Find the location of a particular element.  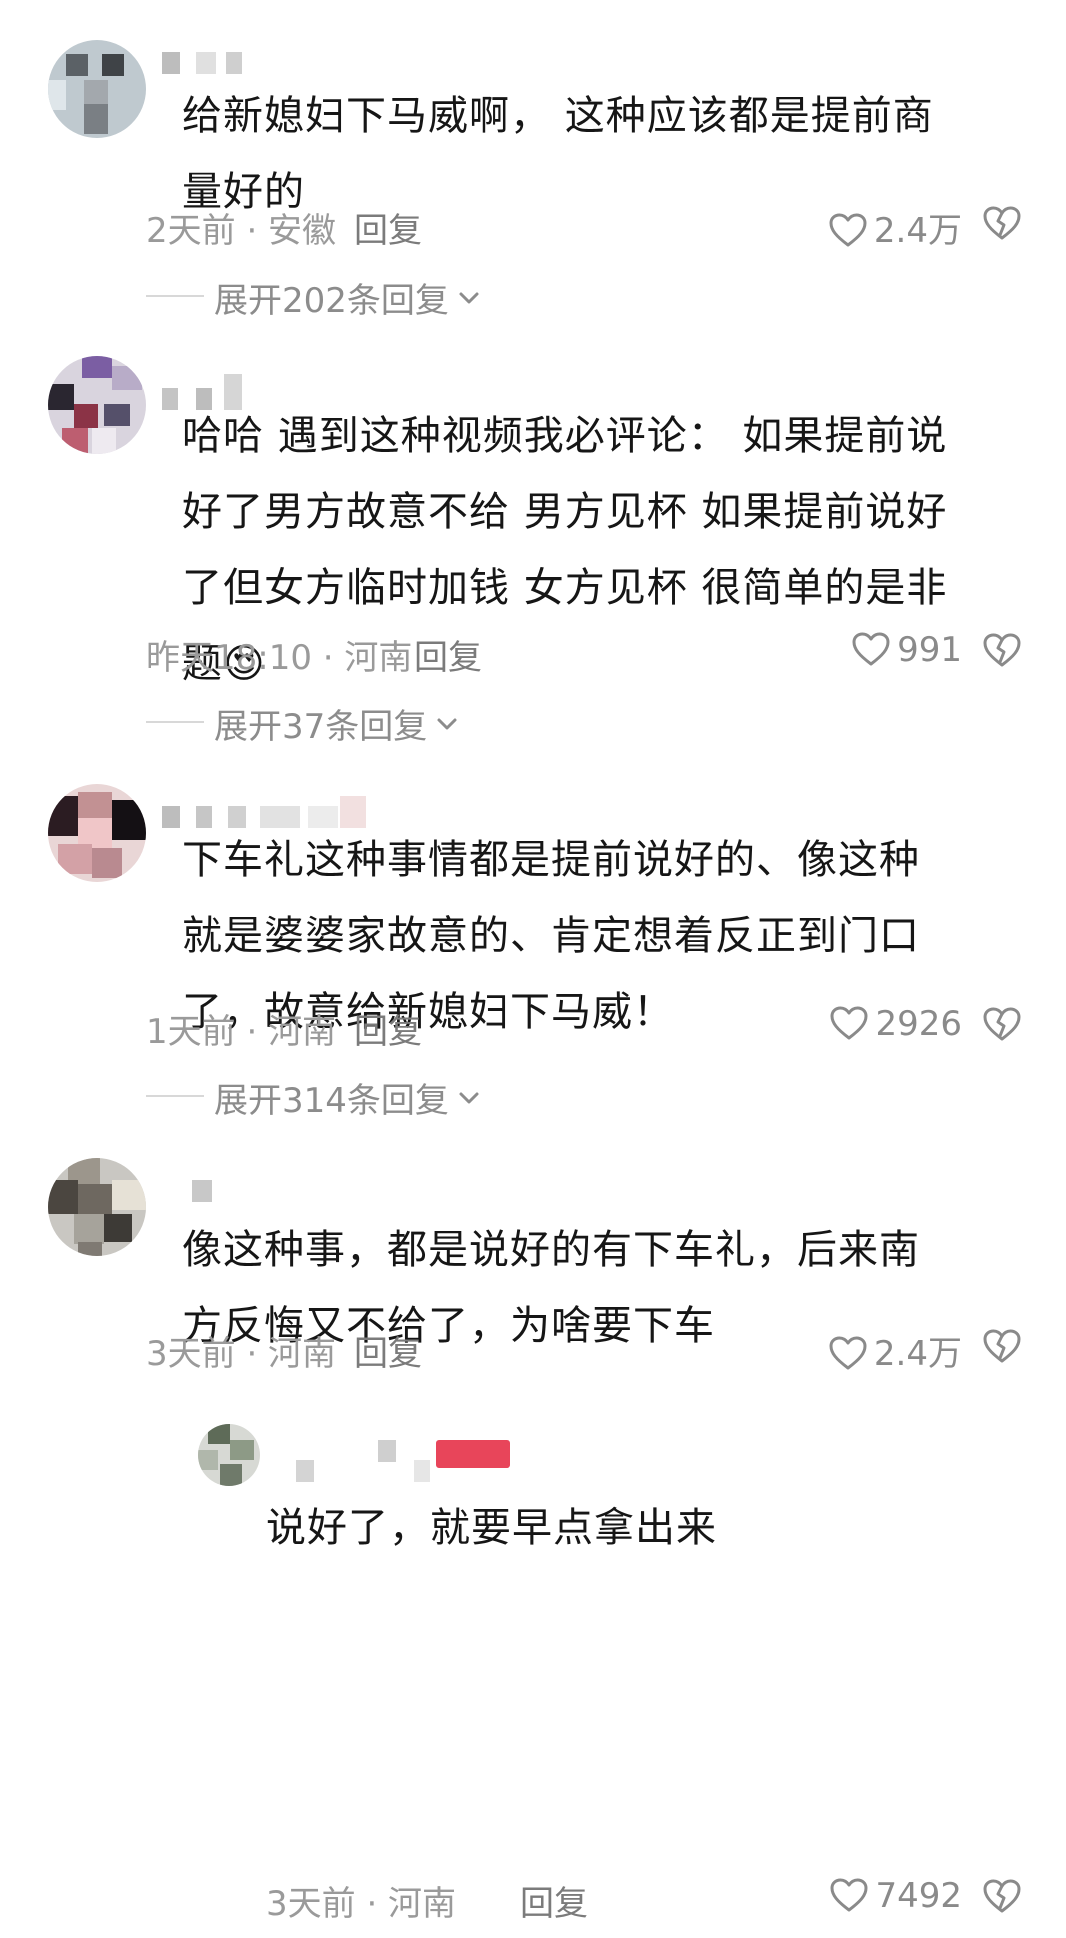

like-button: 2926 is located at coordinates (895, 1024).